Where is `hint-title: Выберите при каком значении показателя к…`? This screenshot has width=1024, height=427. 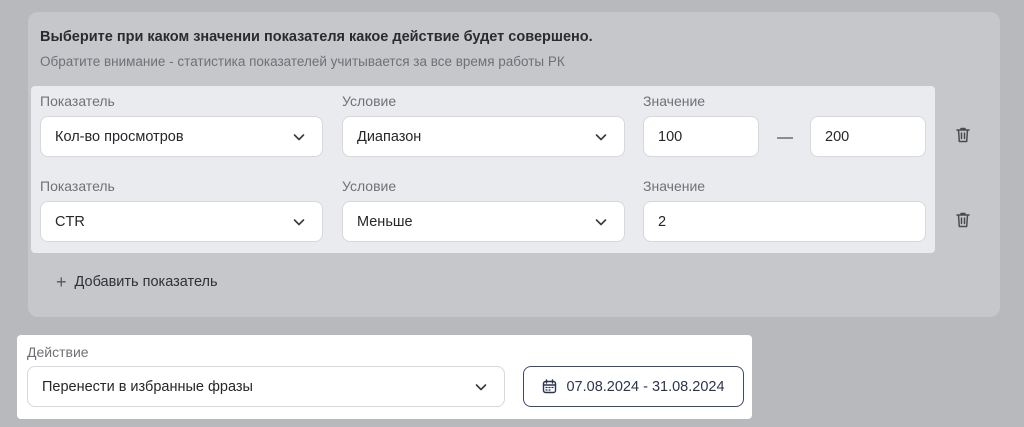 hint-title: Выберите при каком значении показателя к… is located at coordinates (316, 37).